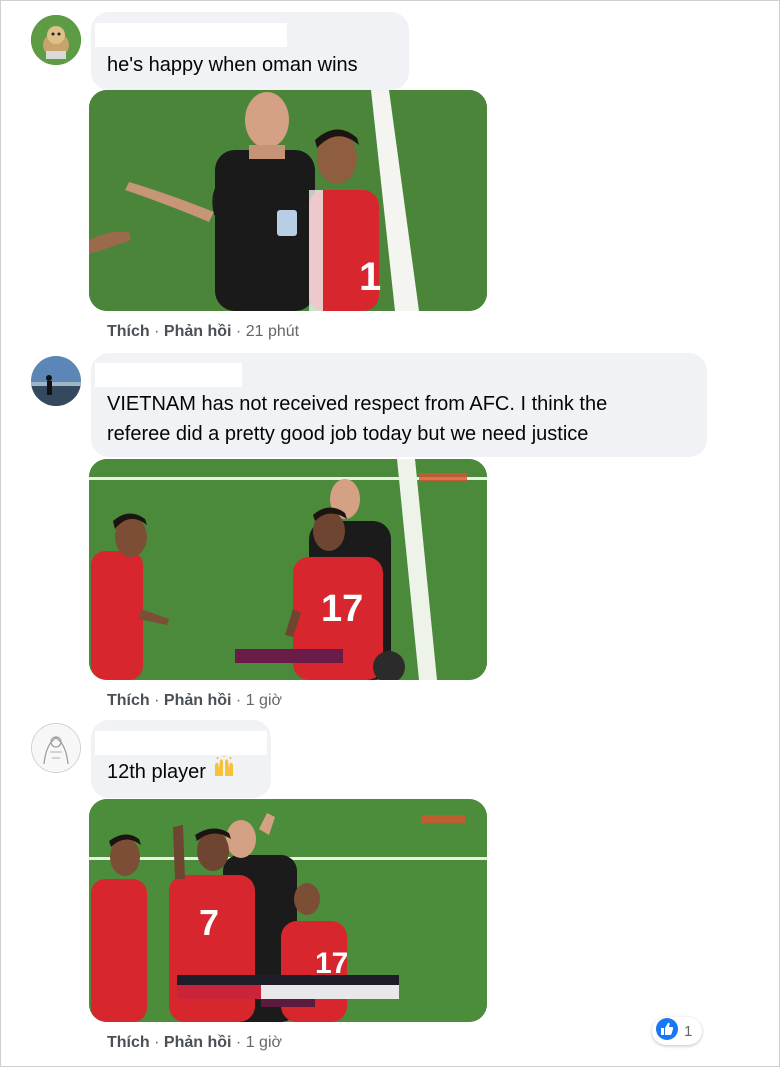 Image resolution: width=780 pixels, height=1067 pixels. Describe the element at coordinates (224, 772) in the screenshot. I see `raised-hands-icon` at that location.